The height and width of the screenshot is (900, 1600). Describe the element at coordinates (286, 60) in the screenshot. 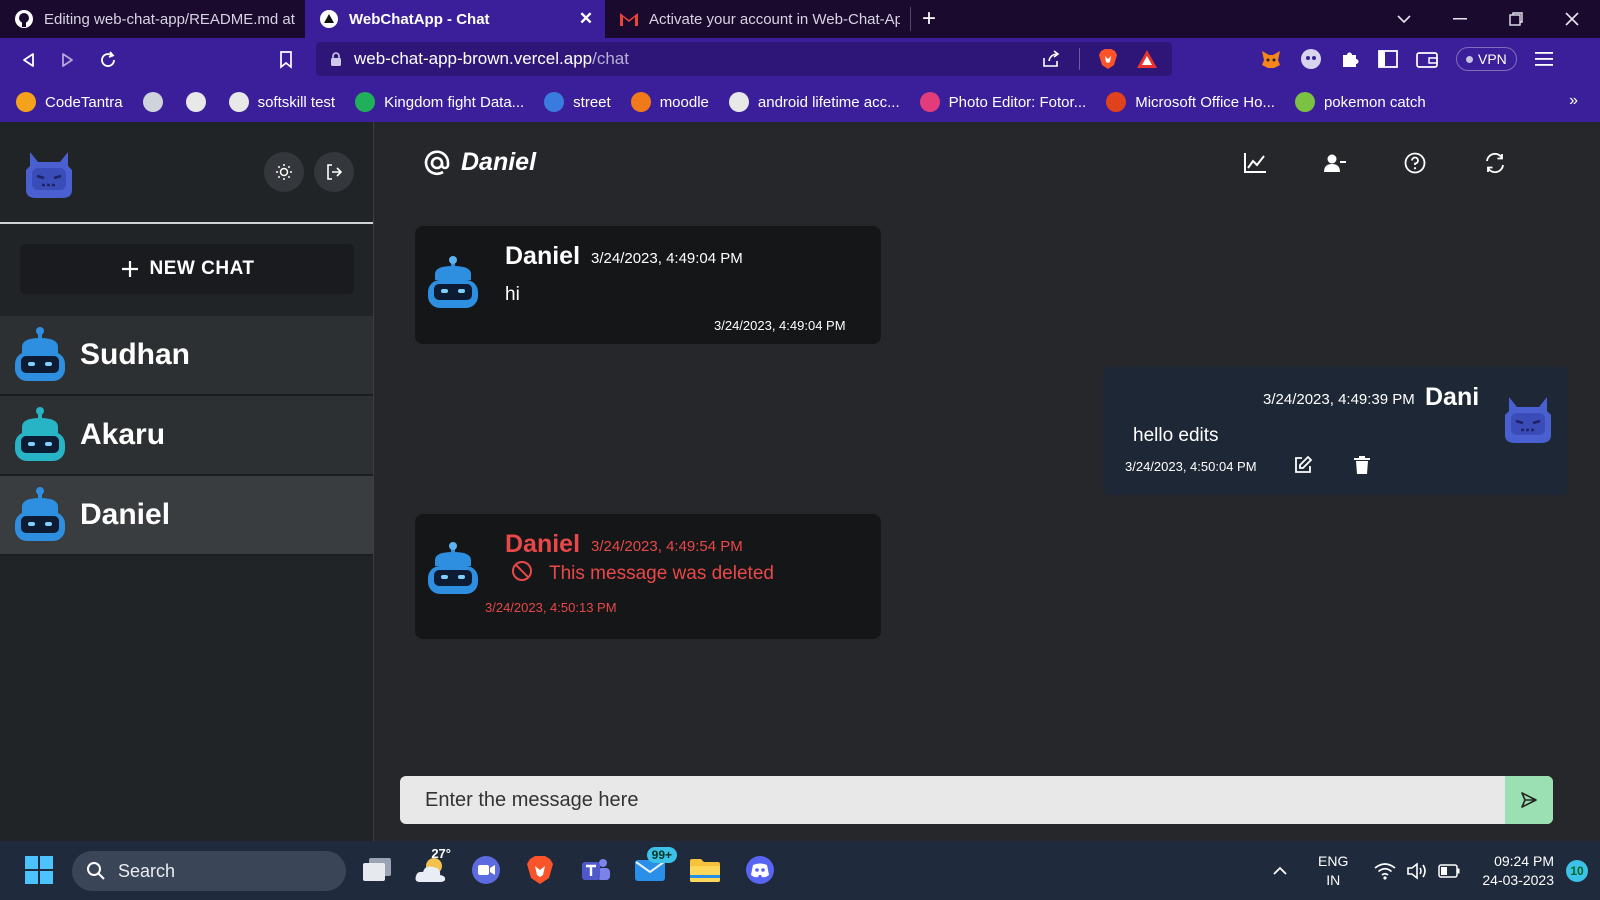

I see `bookmark-page-button` at that location.